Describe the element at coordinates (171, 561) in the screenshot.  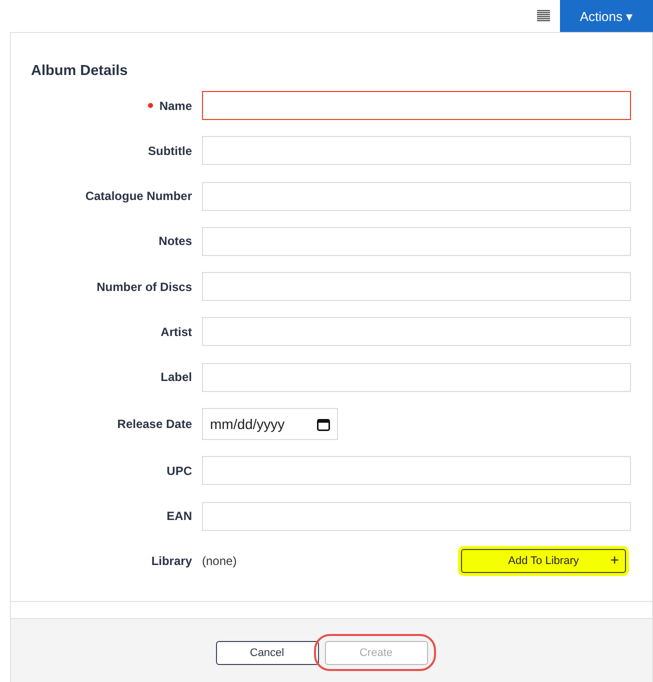
I see `field-label: Library` at that location.